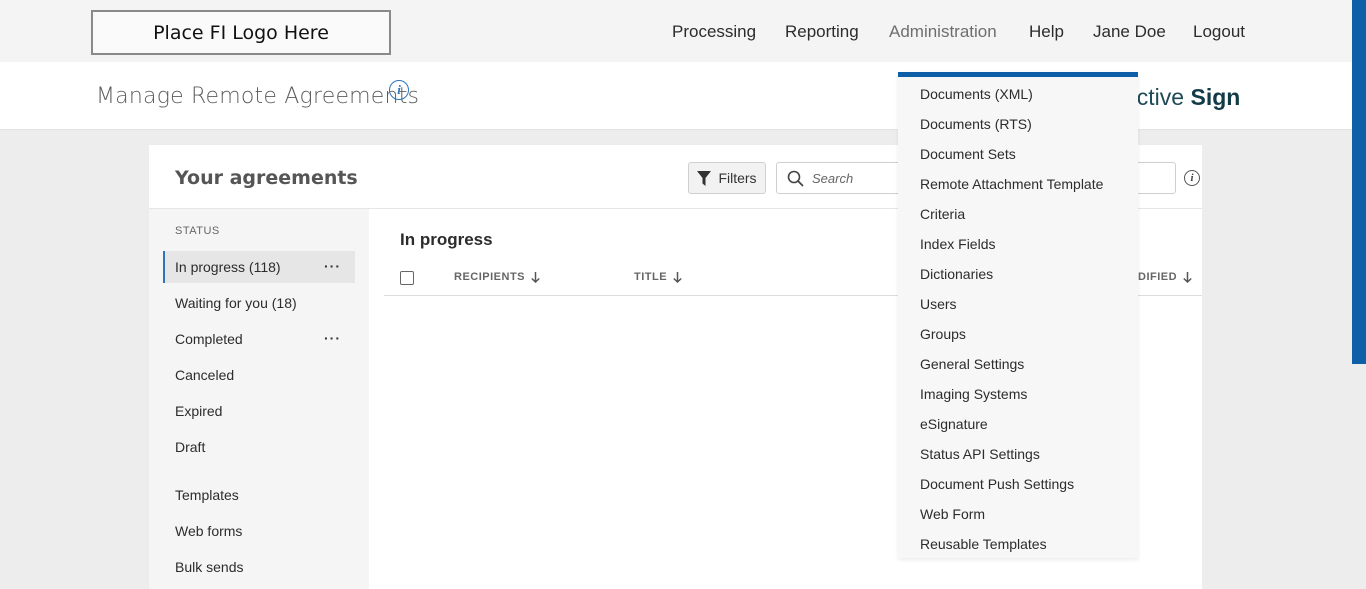 The width and height of the screenshot is (1366, 589). Describe the element at coordinates (205, 375) in the screenshot. I see `sidebar-item-label: Canceled` at that location.